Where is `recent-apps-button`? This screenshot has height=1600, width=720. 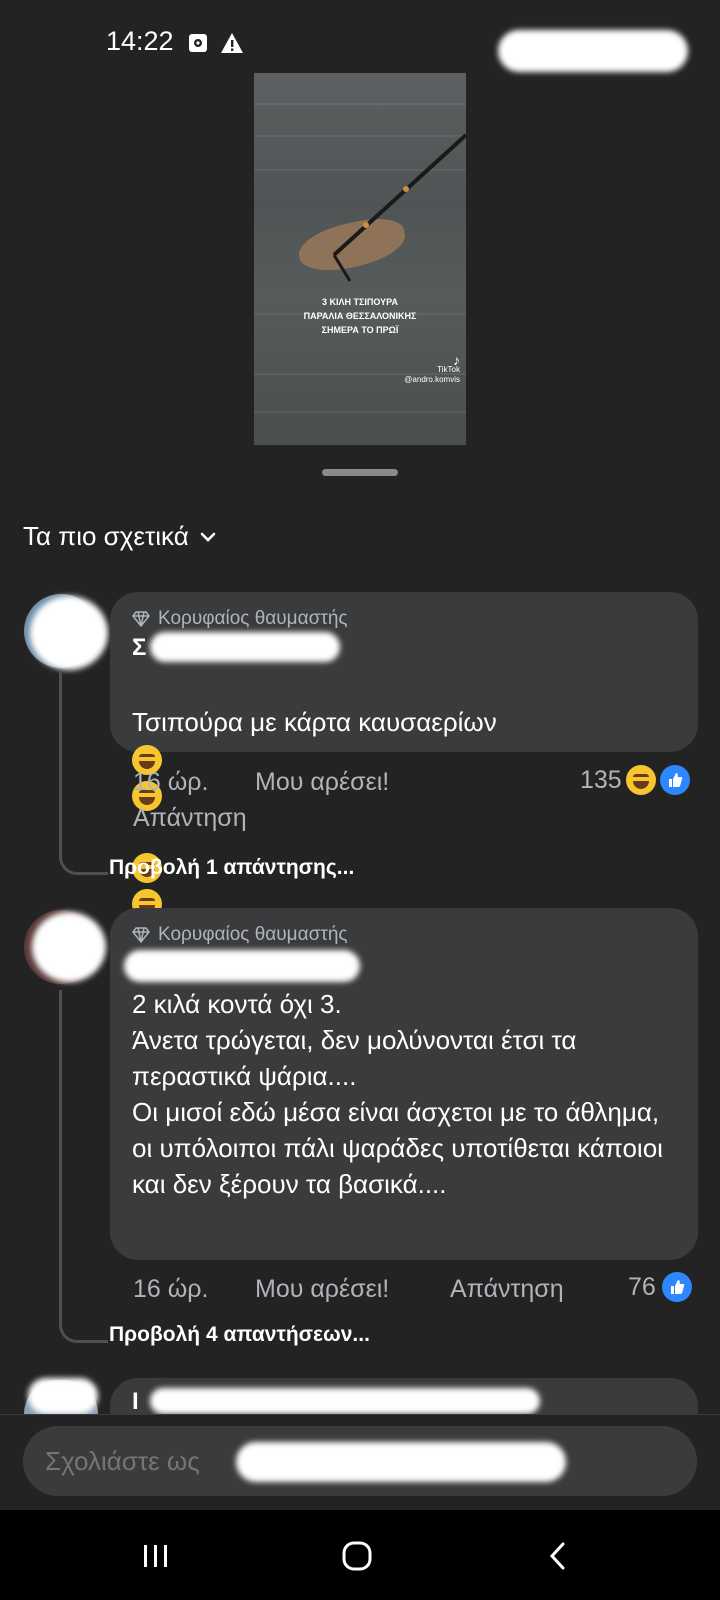 recent-apps-button is located at coordinates (156, 1556).